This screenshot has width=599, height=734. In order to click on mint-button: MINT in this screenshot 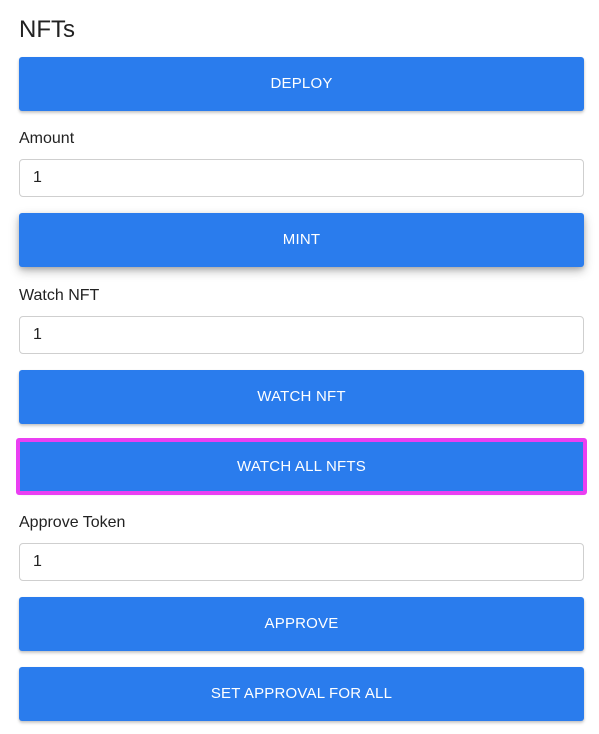, I will do `click(301, 240)`.